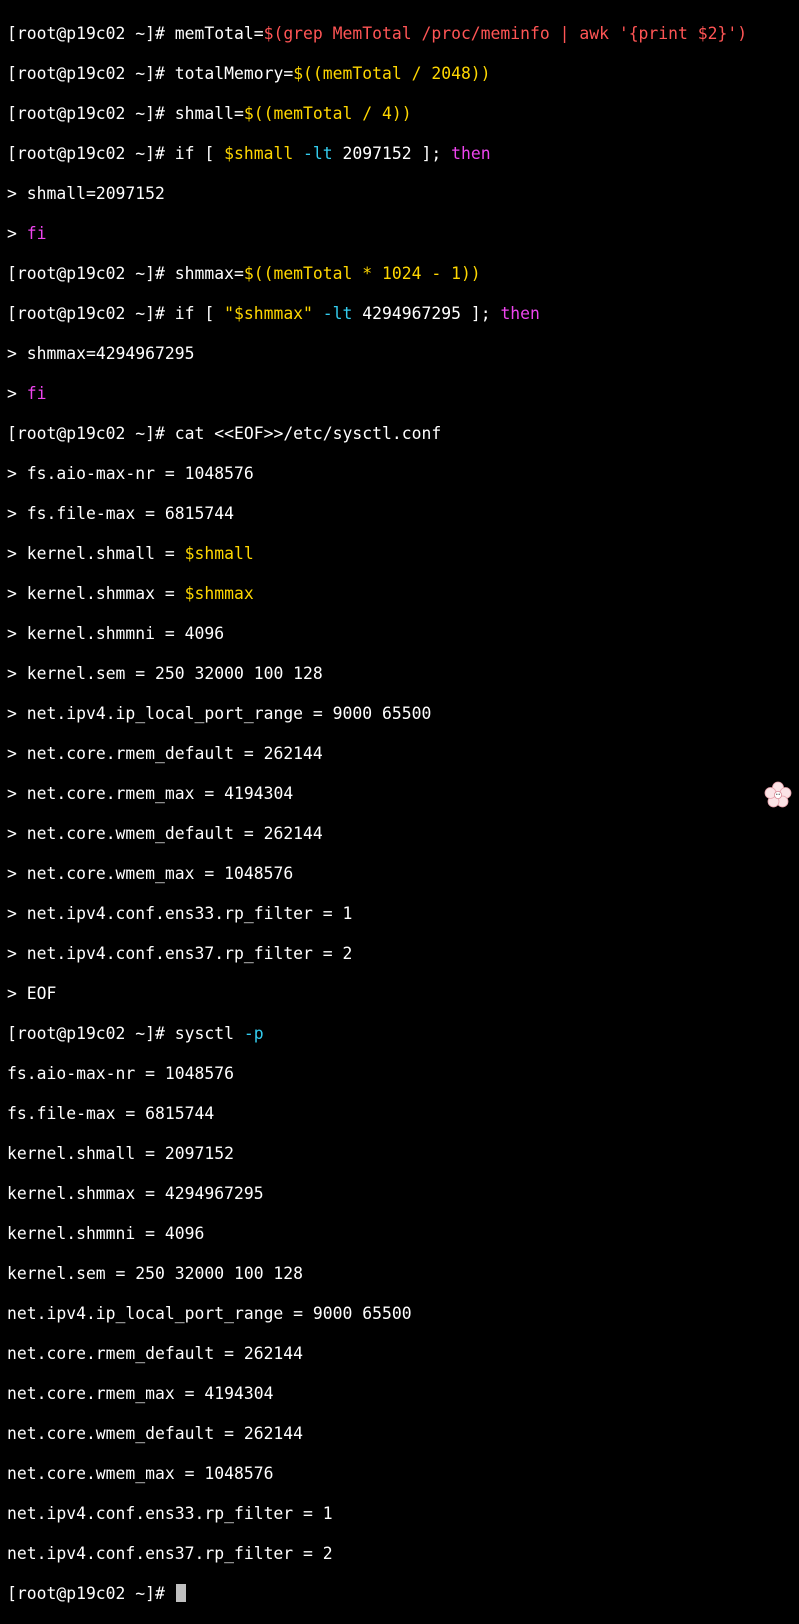 Image resolution: width=799 pixels, height=1624 pixels. What do you see at coordinates (403, 634) in the screenshot?
I see `heredoc-line: > kernel.shmmni = 4096` at bounding box center [403, 634].